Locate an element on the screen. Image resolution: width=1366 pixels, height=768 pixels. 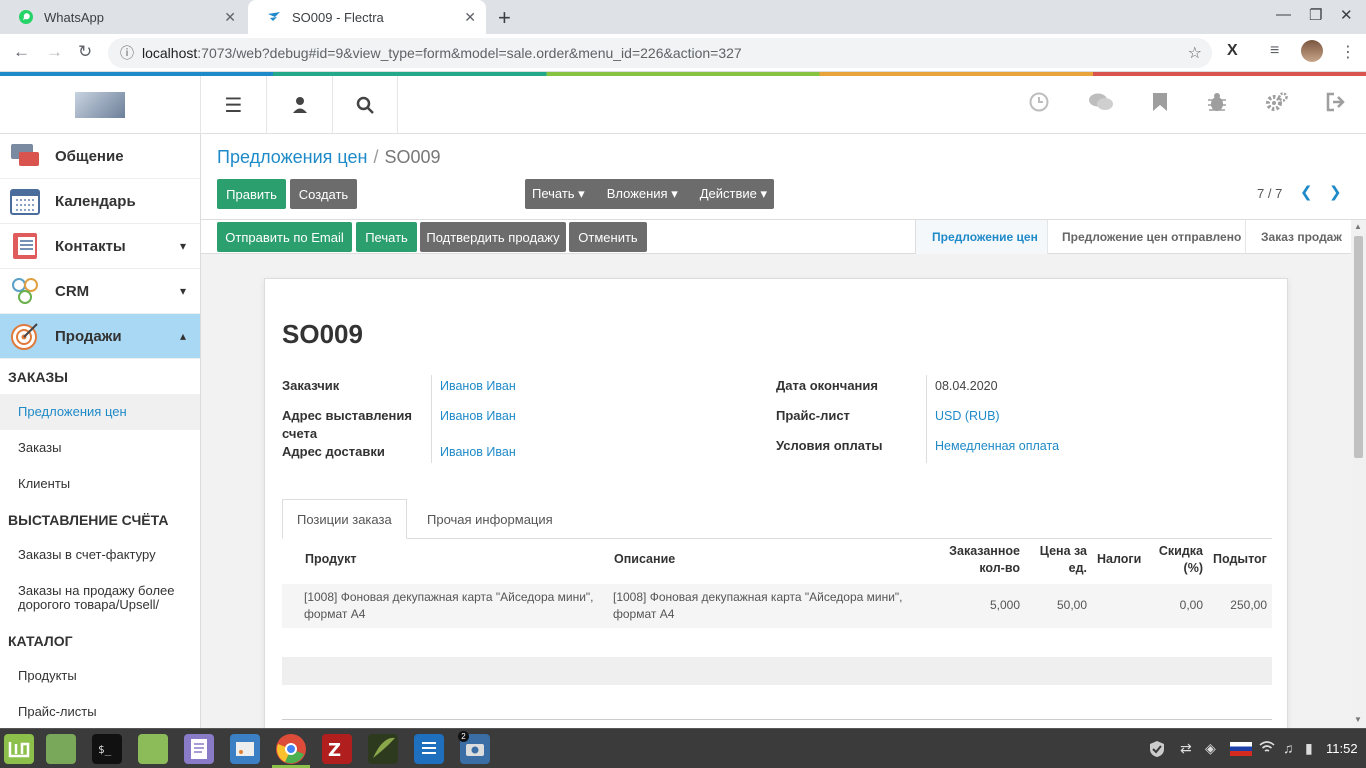
stage-quotation-sent: Предложение цен отправлено is located at coordinates (1146, 237).